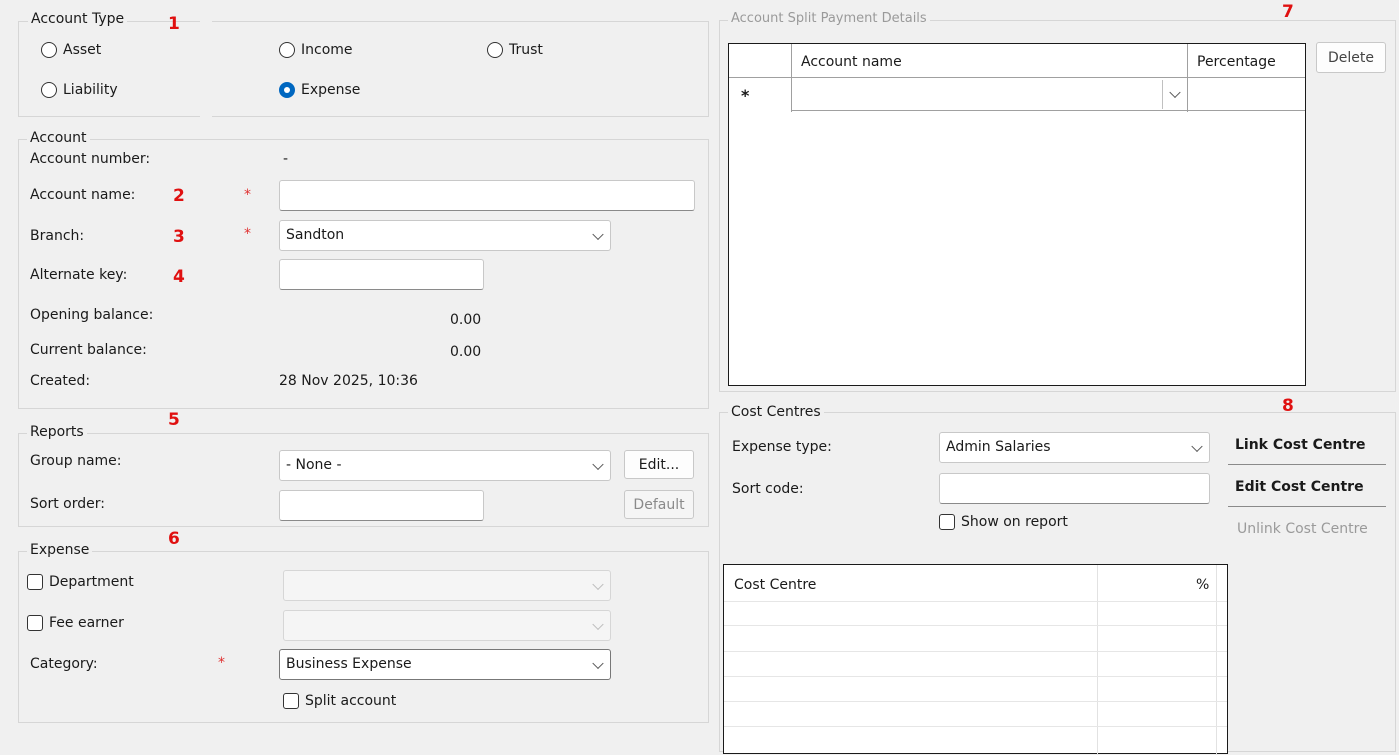 The image size is (1399, 755). Describe the element at coordinates (851, 62) in the screenshot. I see `column-header-account-name: Account name` at that location.